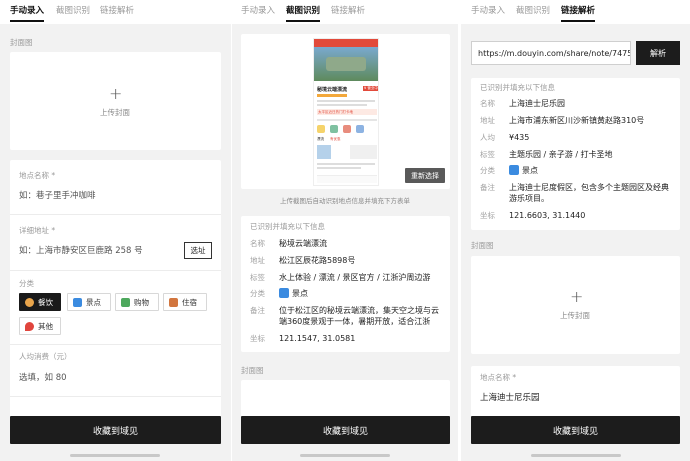 The image size is (690, 461). Describe the element at coordinates (40, 302) in the screenshot. I see `category-chip-food: 餐饮` at that location.